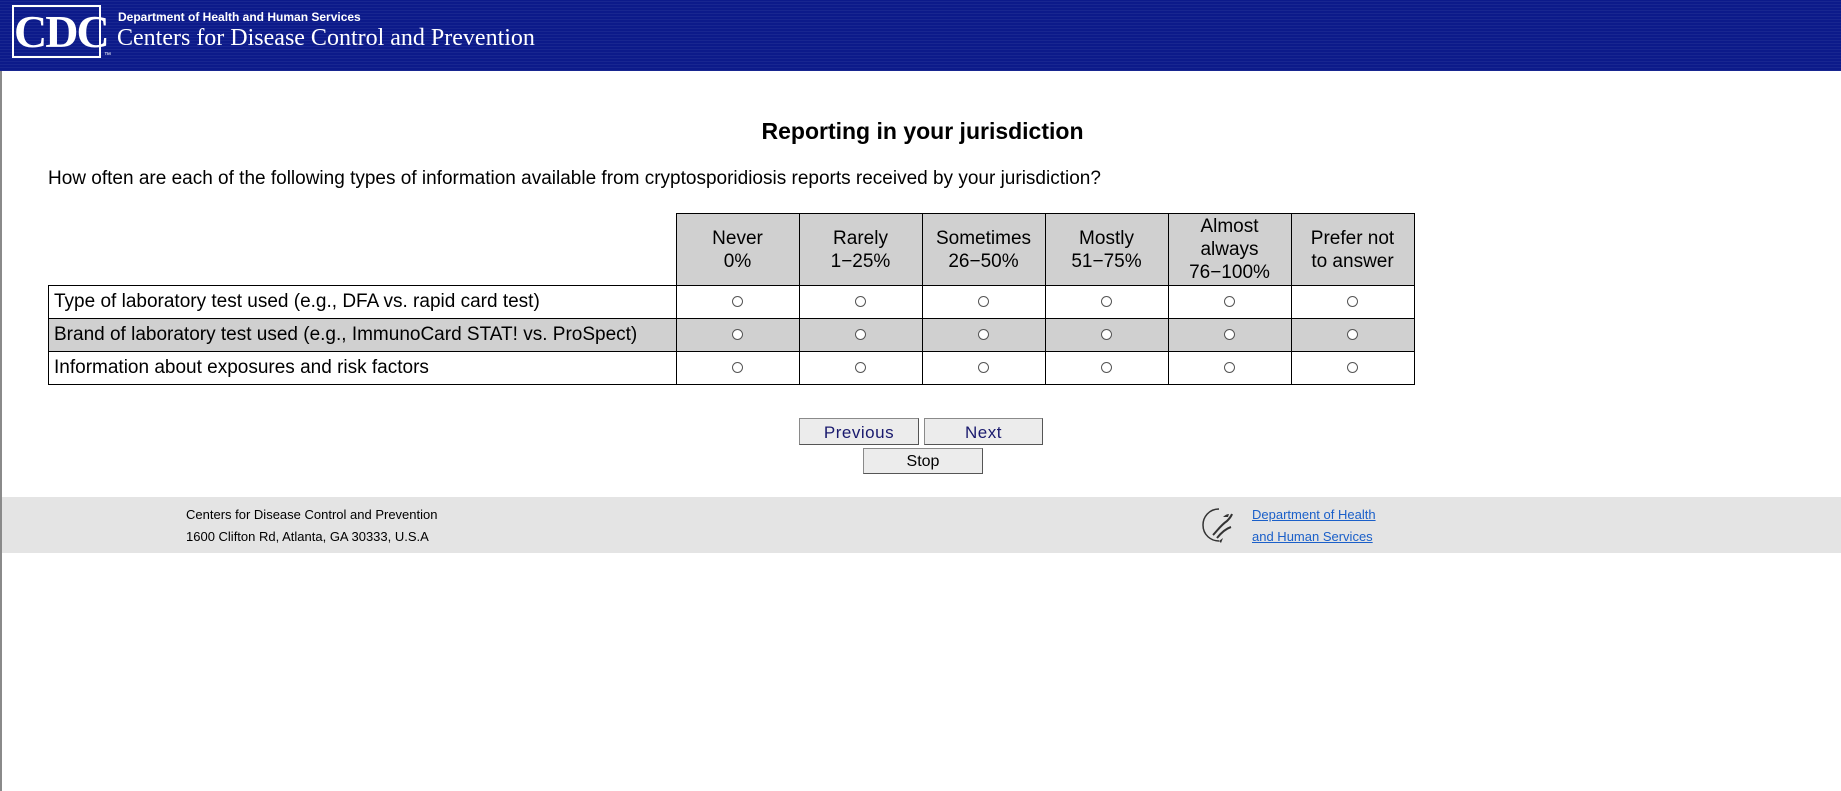 This screenshot has width=1841, height=791. What do you see at coordinates (61, 31) in the screenshot?
I see `cdc-logo: CDC` at bounding box center [61, 31].